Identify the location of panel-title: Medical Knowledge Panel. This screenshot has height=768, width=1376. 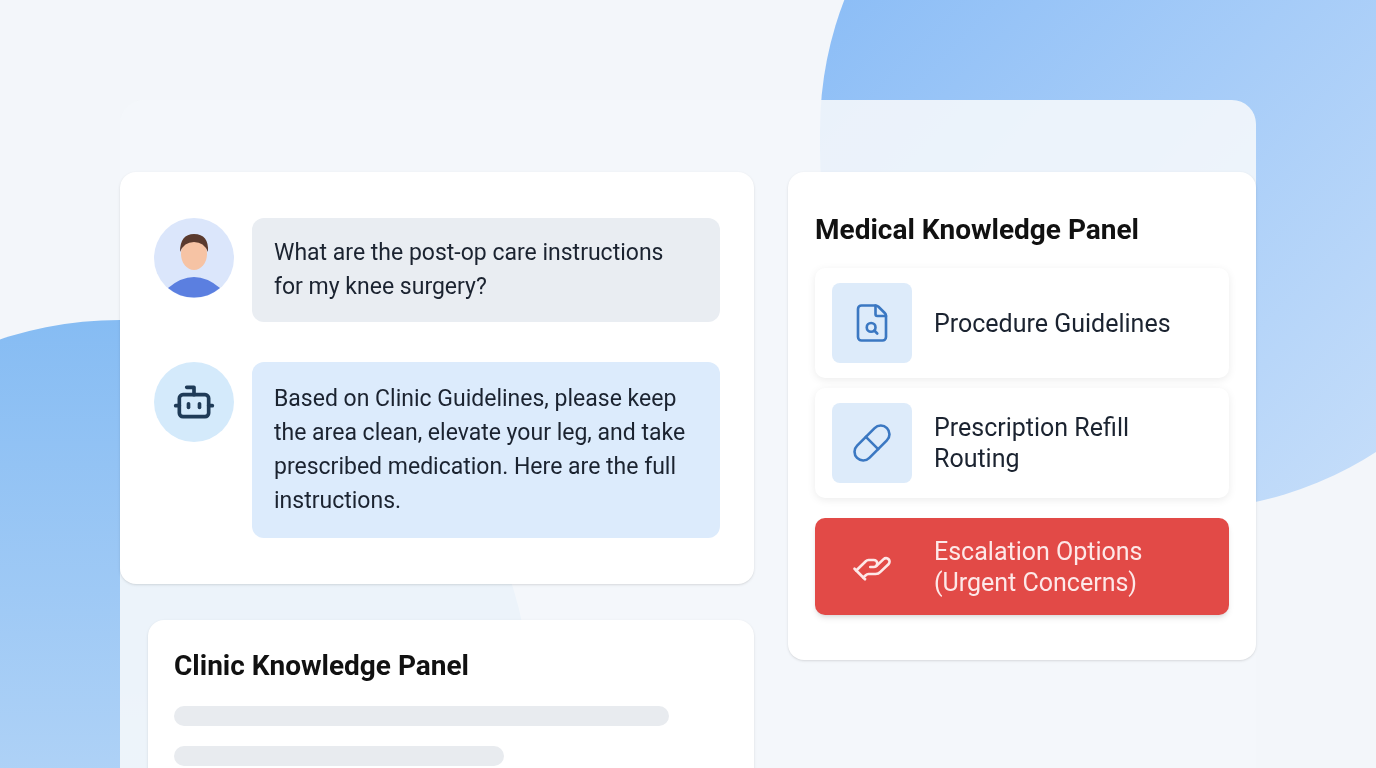
(977, 230).